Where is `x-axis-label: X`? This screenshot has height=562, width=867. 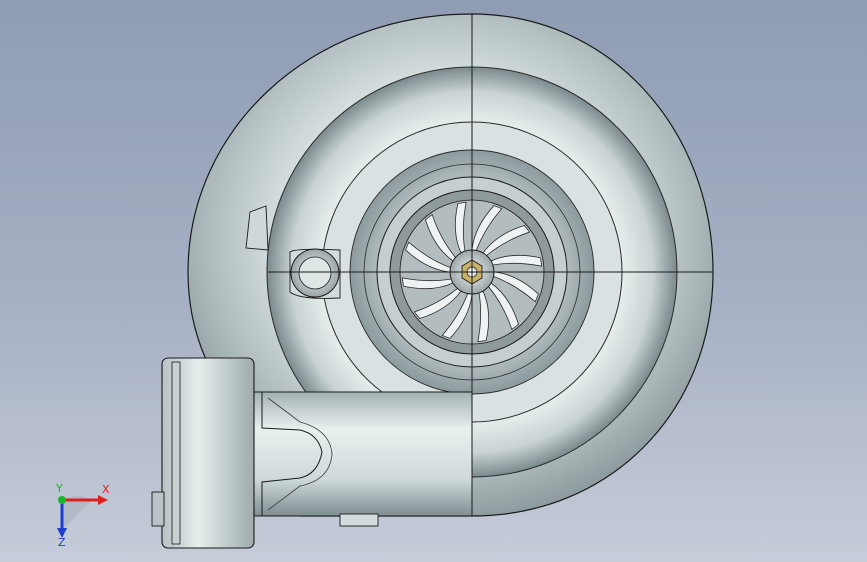 x-axis-label: X is located at coordinates (106, 489).